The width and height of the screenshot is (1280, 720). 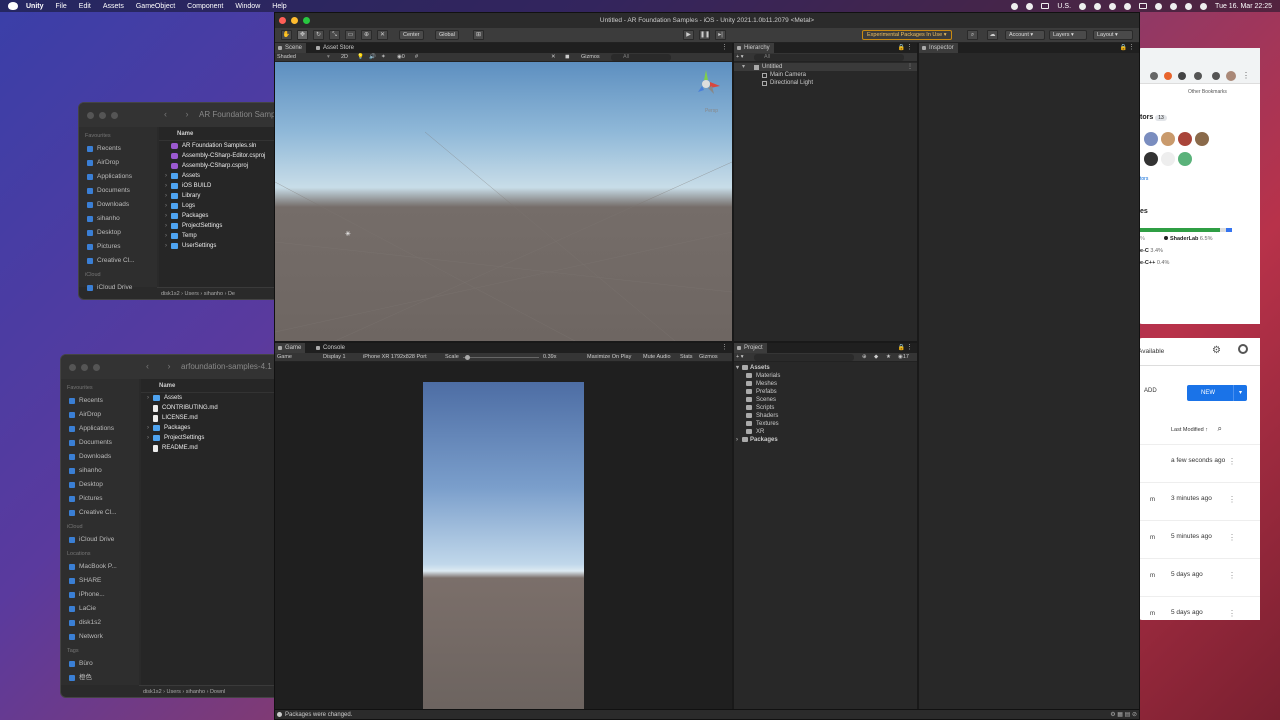 What do you see at coordinates (825, 67) in the screenshot?
I see `scene-root-row: ▾ Untitled ⋮` at bounding box center [825, 67].